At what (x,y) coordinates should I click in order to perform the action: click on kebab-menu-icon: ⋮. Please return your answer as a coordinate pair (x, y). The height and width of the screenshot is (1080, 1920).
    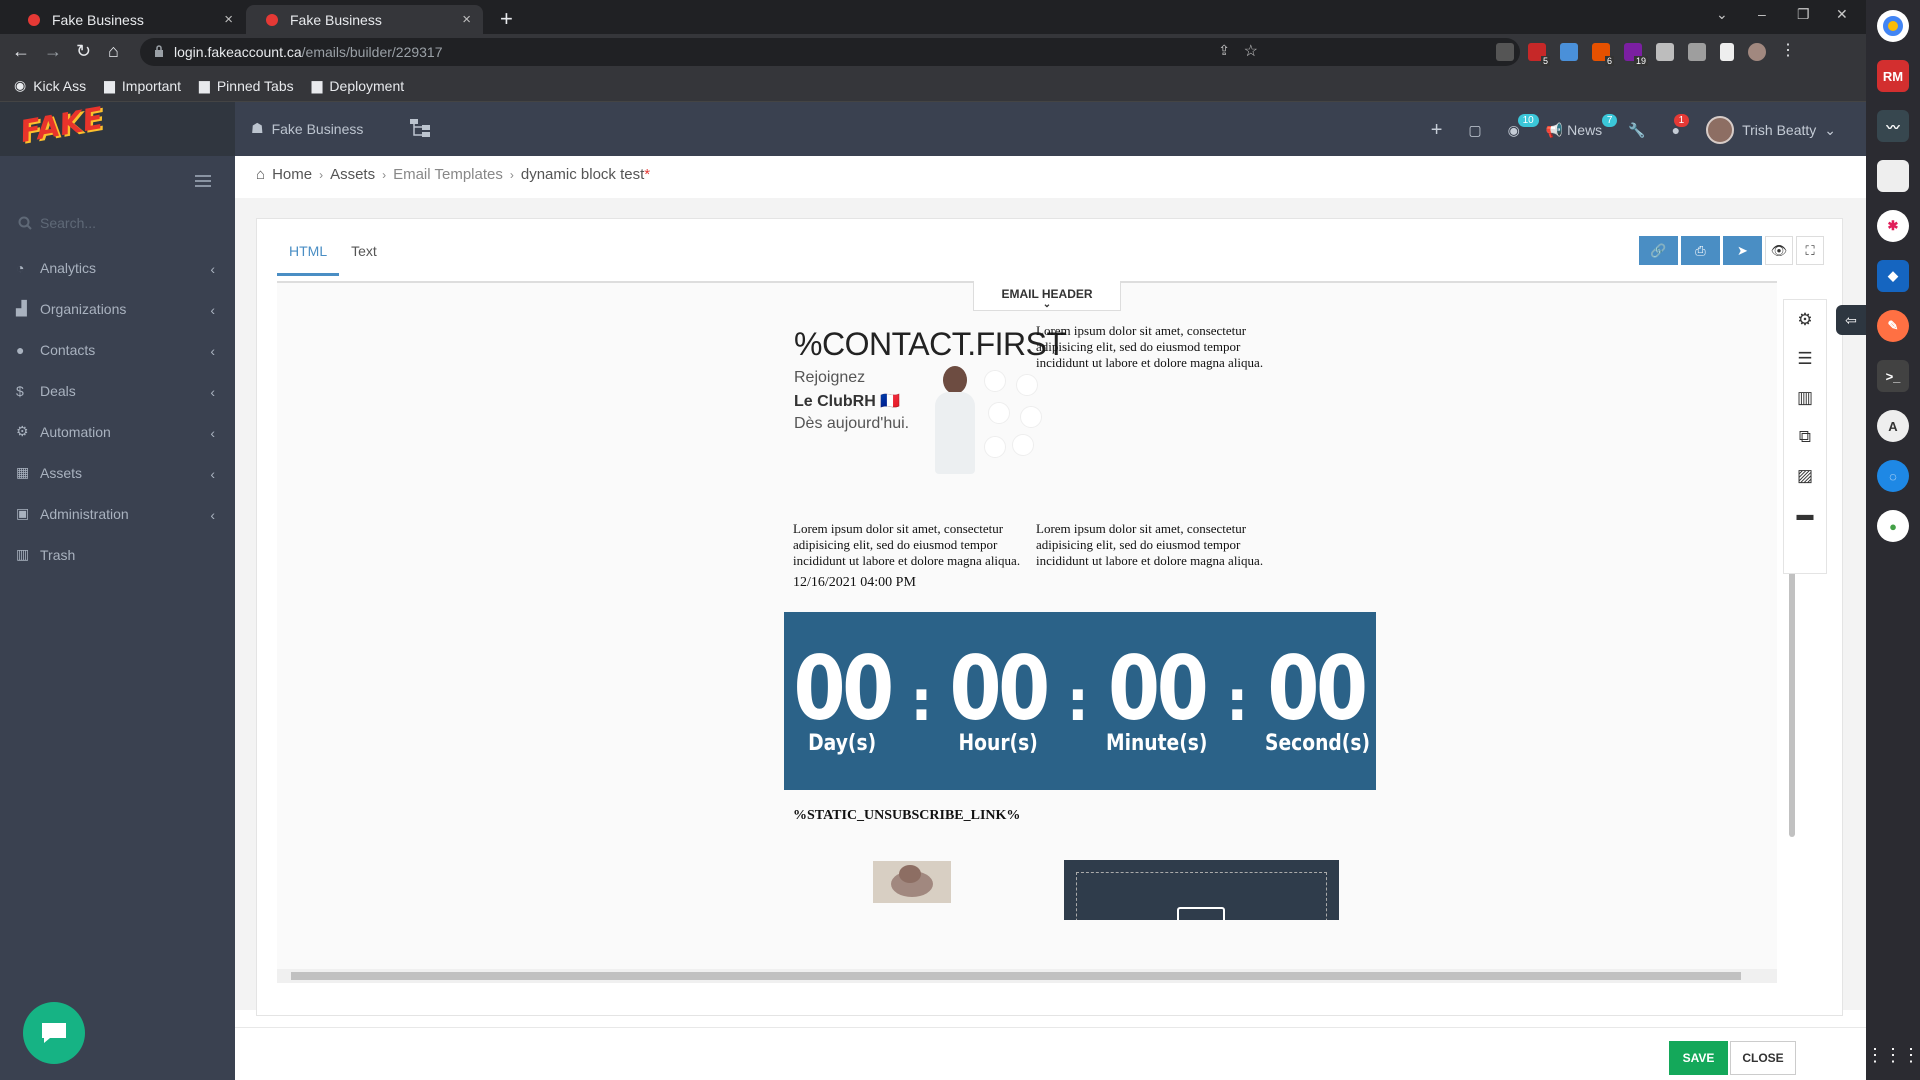
    Looking at the image, I should click on (1788, 52).